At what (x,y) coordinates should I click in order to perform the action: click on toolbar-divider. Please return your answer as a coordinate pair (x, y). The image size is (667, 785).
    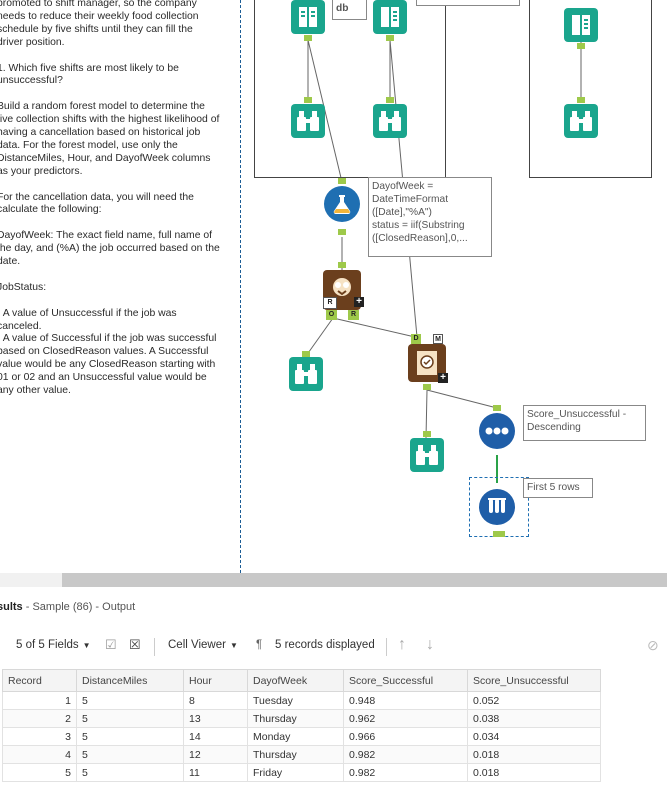
    Looking at the image, I should click on (386, 647).